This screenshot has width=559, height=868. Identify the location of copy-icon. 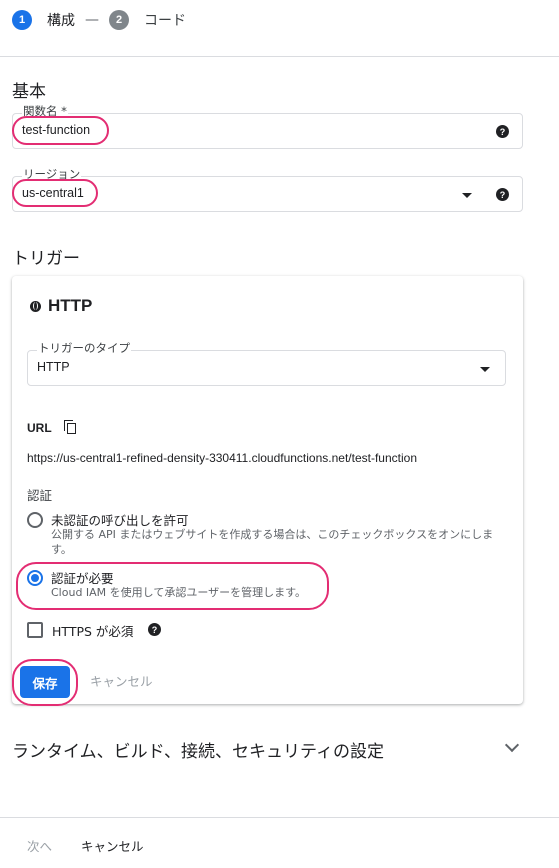
(70, 427).